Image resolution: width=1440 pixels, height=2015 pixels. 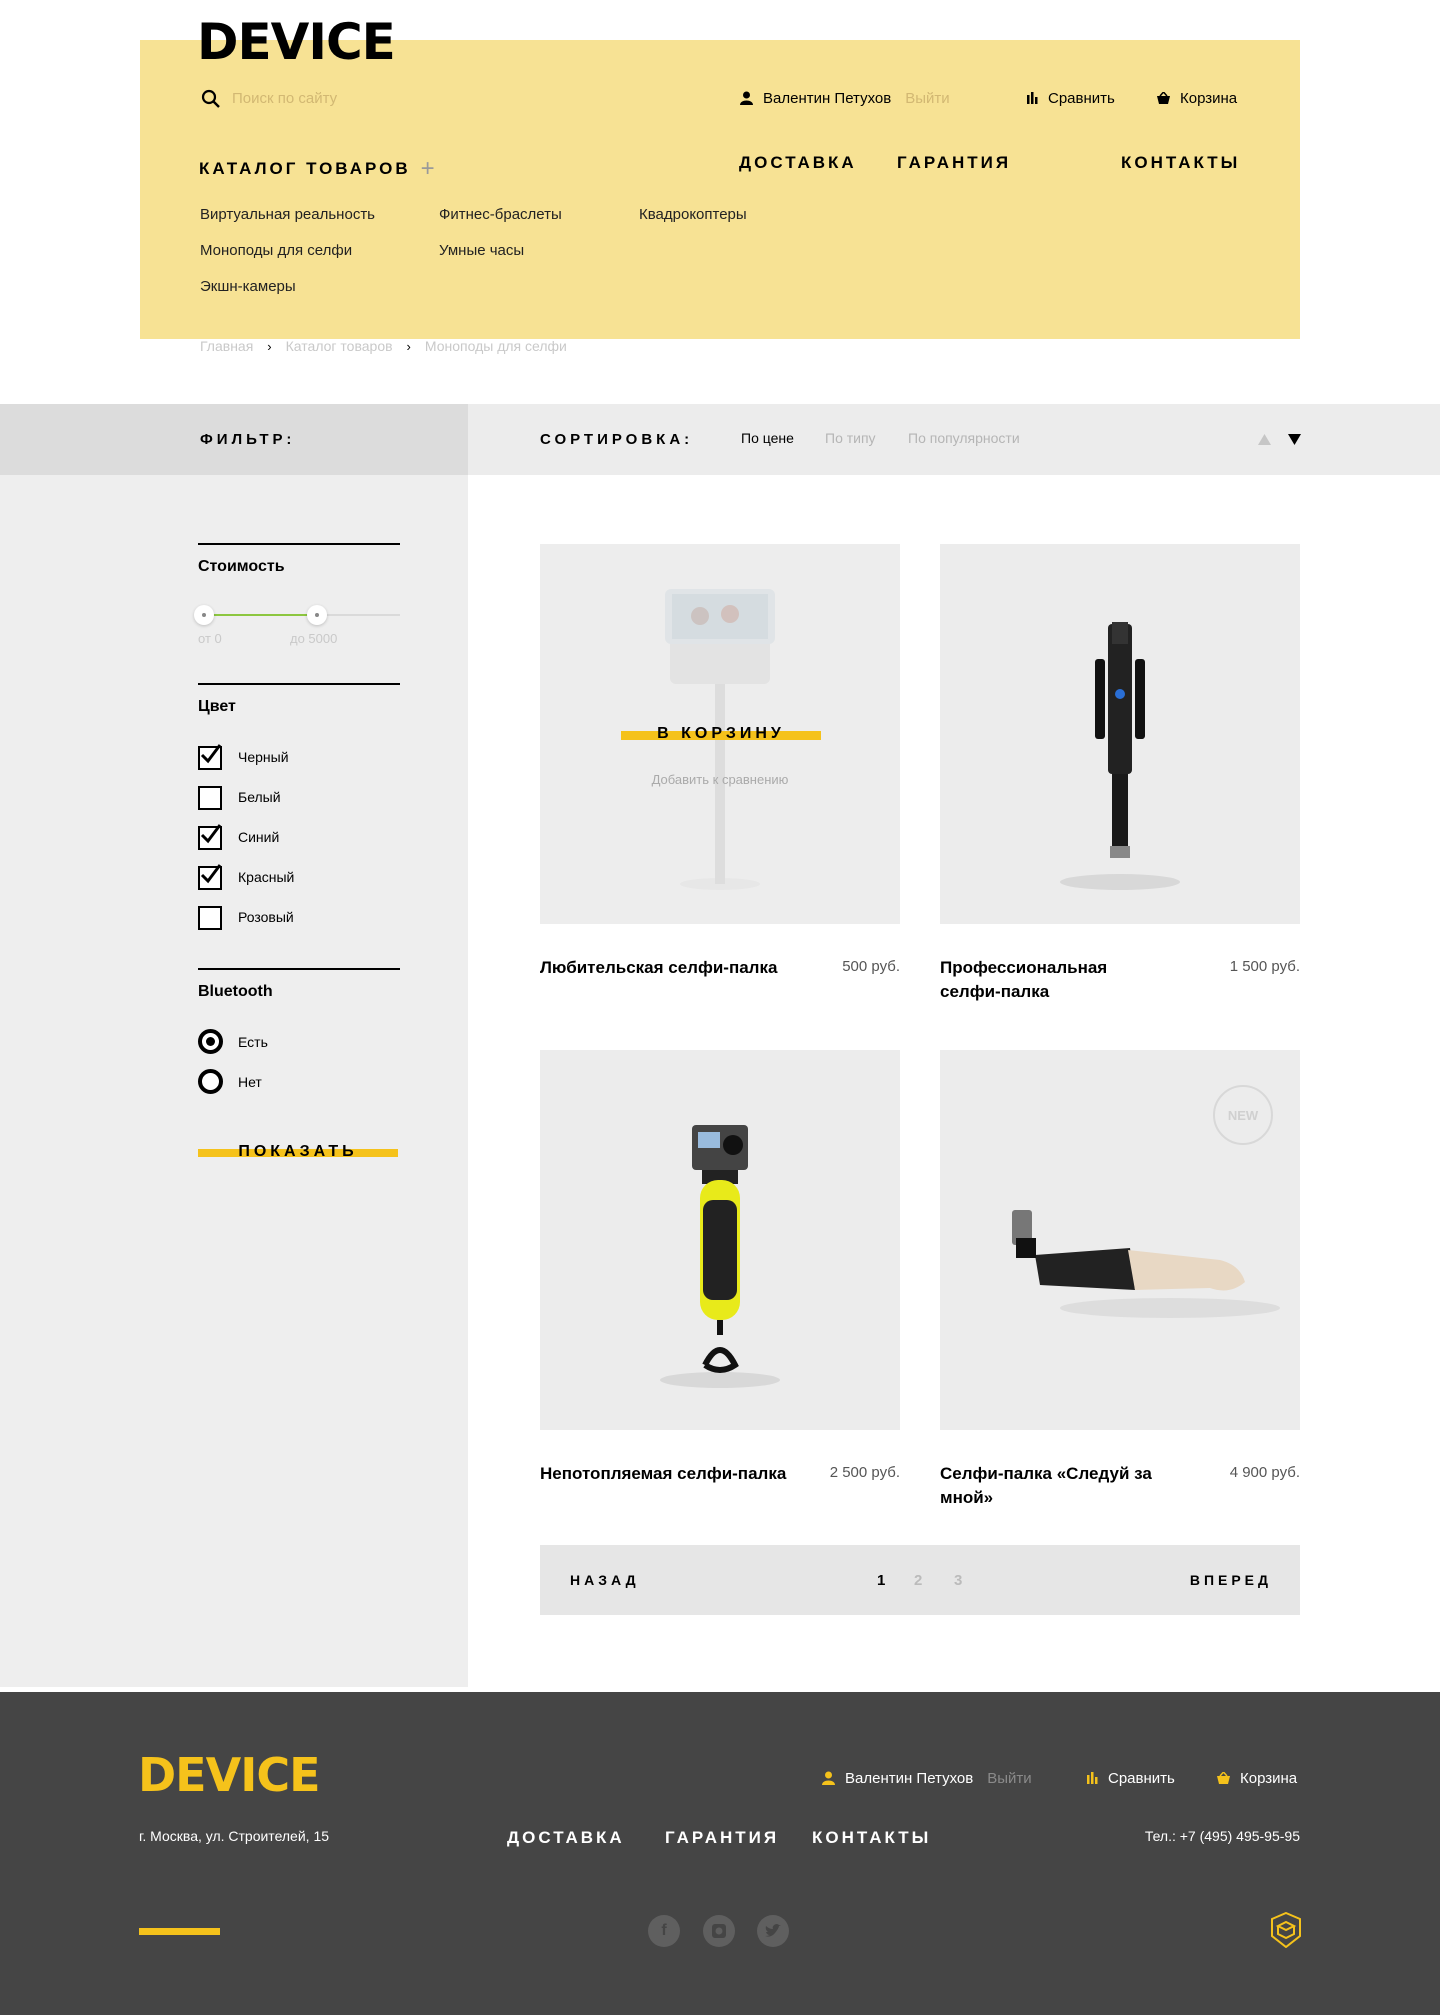 I want to click on submenu-item: Фитнес-браслеты, so click(x=500, y=214).